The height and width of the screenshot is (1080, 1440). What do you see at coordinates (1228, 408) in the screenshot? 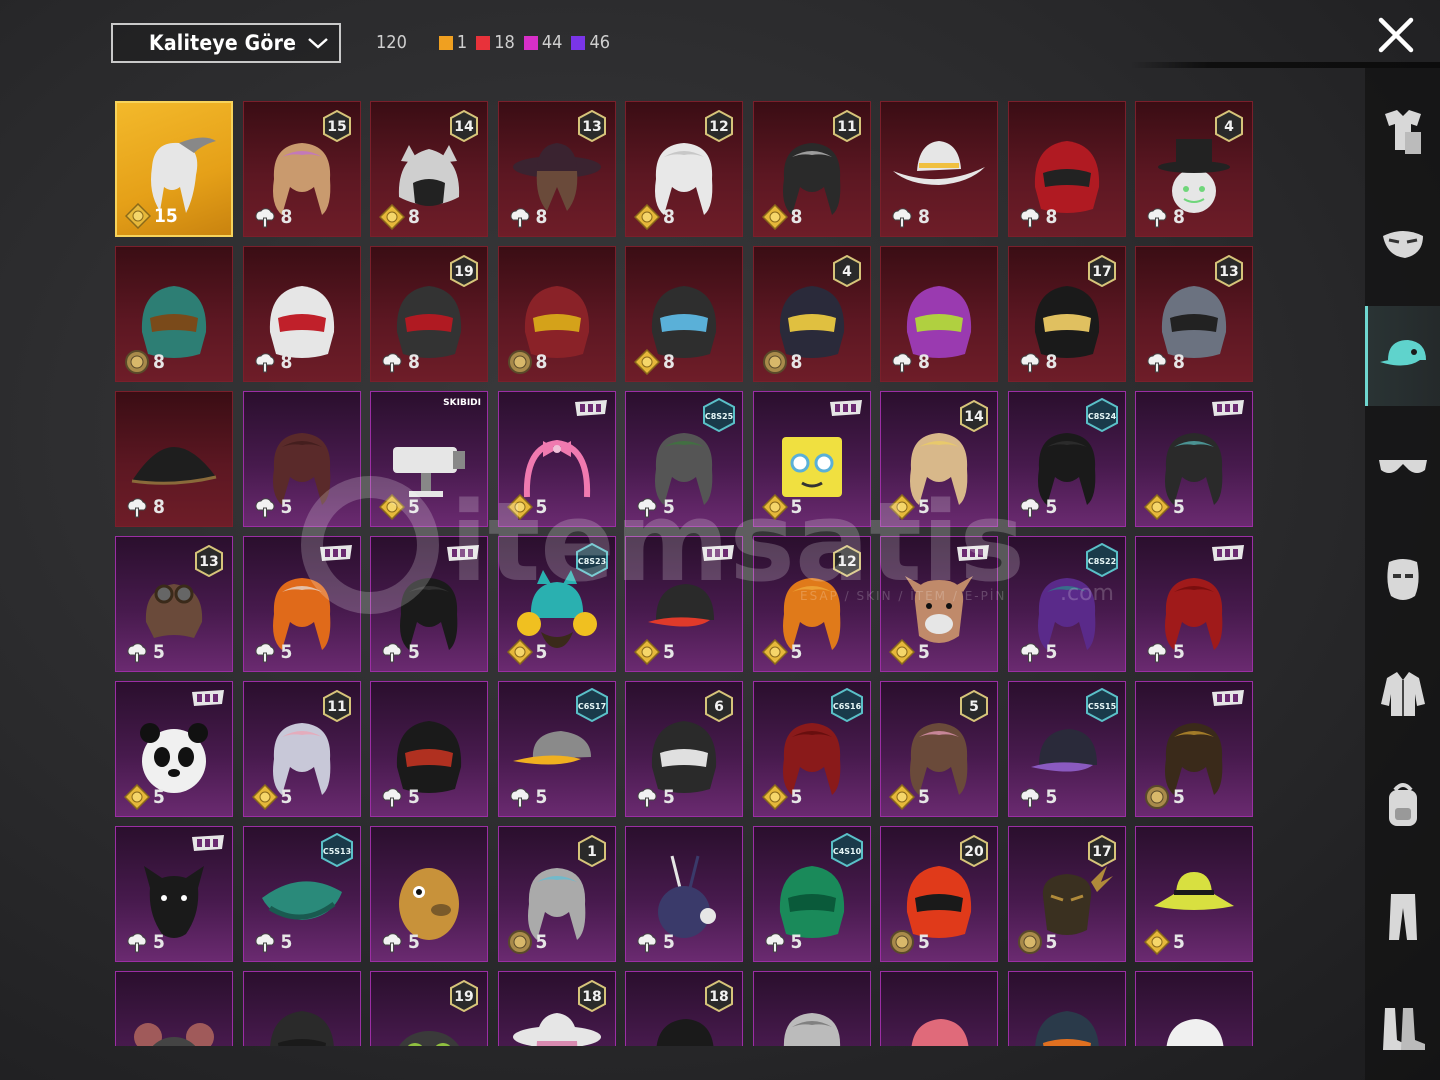
I see `pass-badge-icon` at bounding box center [1228, 408].